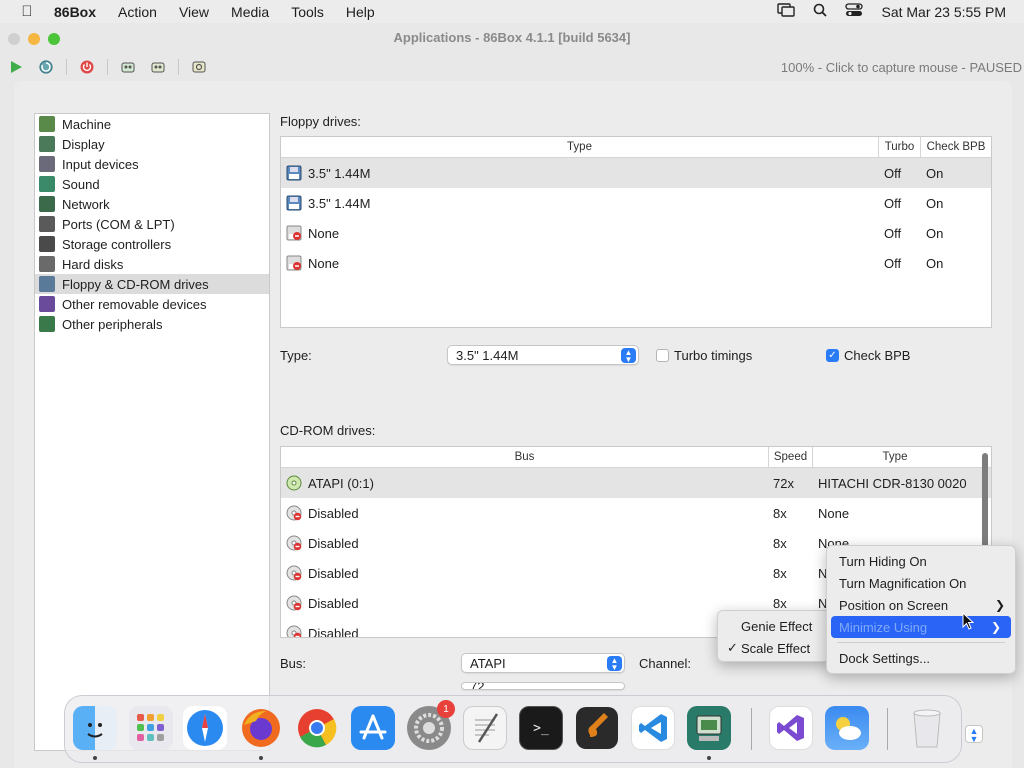  What do you see at coordinates (974, 734) in the screenshot?
I see `dialog-stepper-icon: ▲ ▼` at bounding box center [974, 734].